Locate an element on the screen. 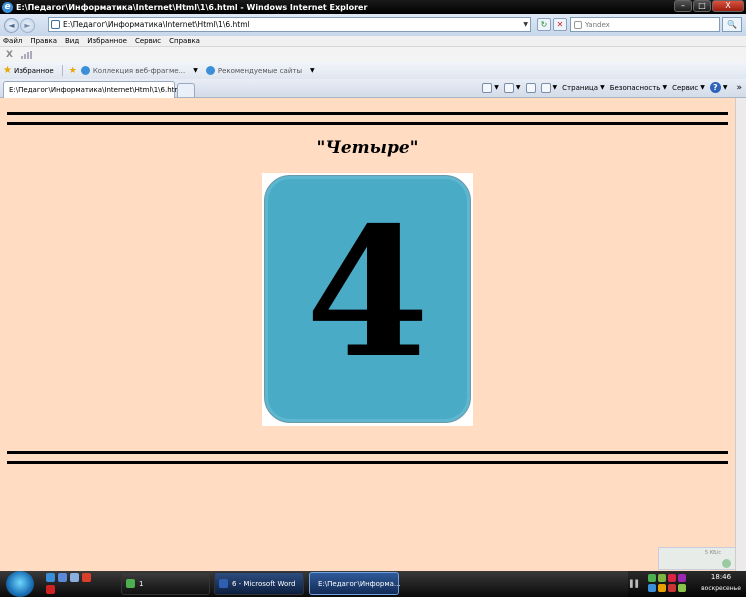  tools-menu: Сервис is located at coordinates (685, 88).